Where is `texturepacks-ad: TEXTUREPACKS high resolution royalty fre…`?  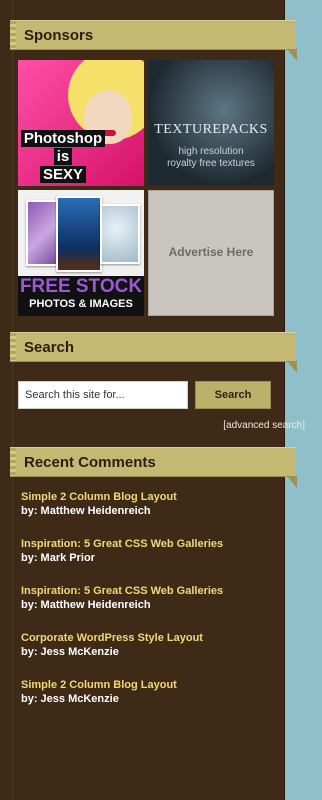 texturepacks-ad: TEXTUREPACKS high resolution royalty fre… is located at coordinates (211, 123).